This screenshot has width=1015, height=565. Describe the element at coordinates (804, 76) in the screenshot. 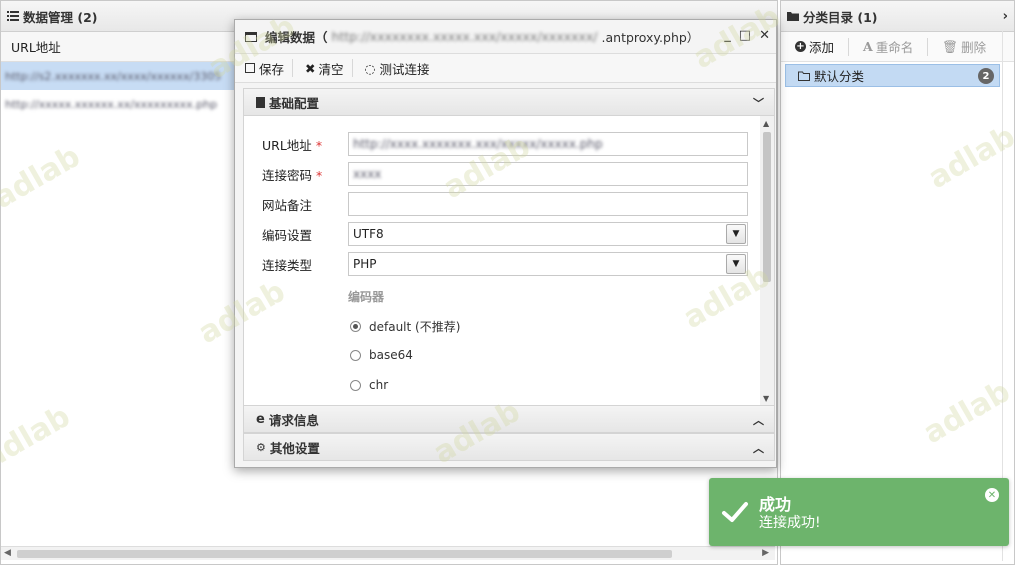

I see `folder-open-icon` at that location.